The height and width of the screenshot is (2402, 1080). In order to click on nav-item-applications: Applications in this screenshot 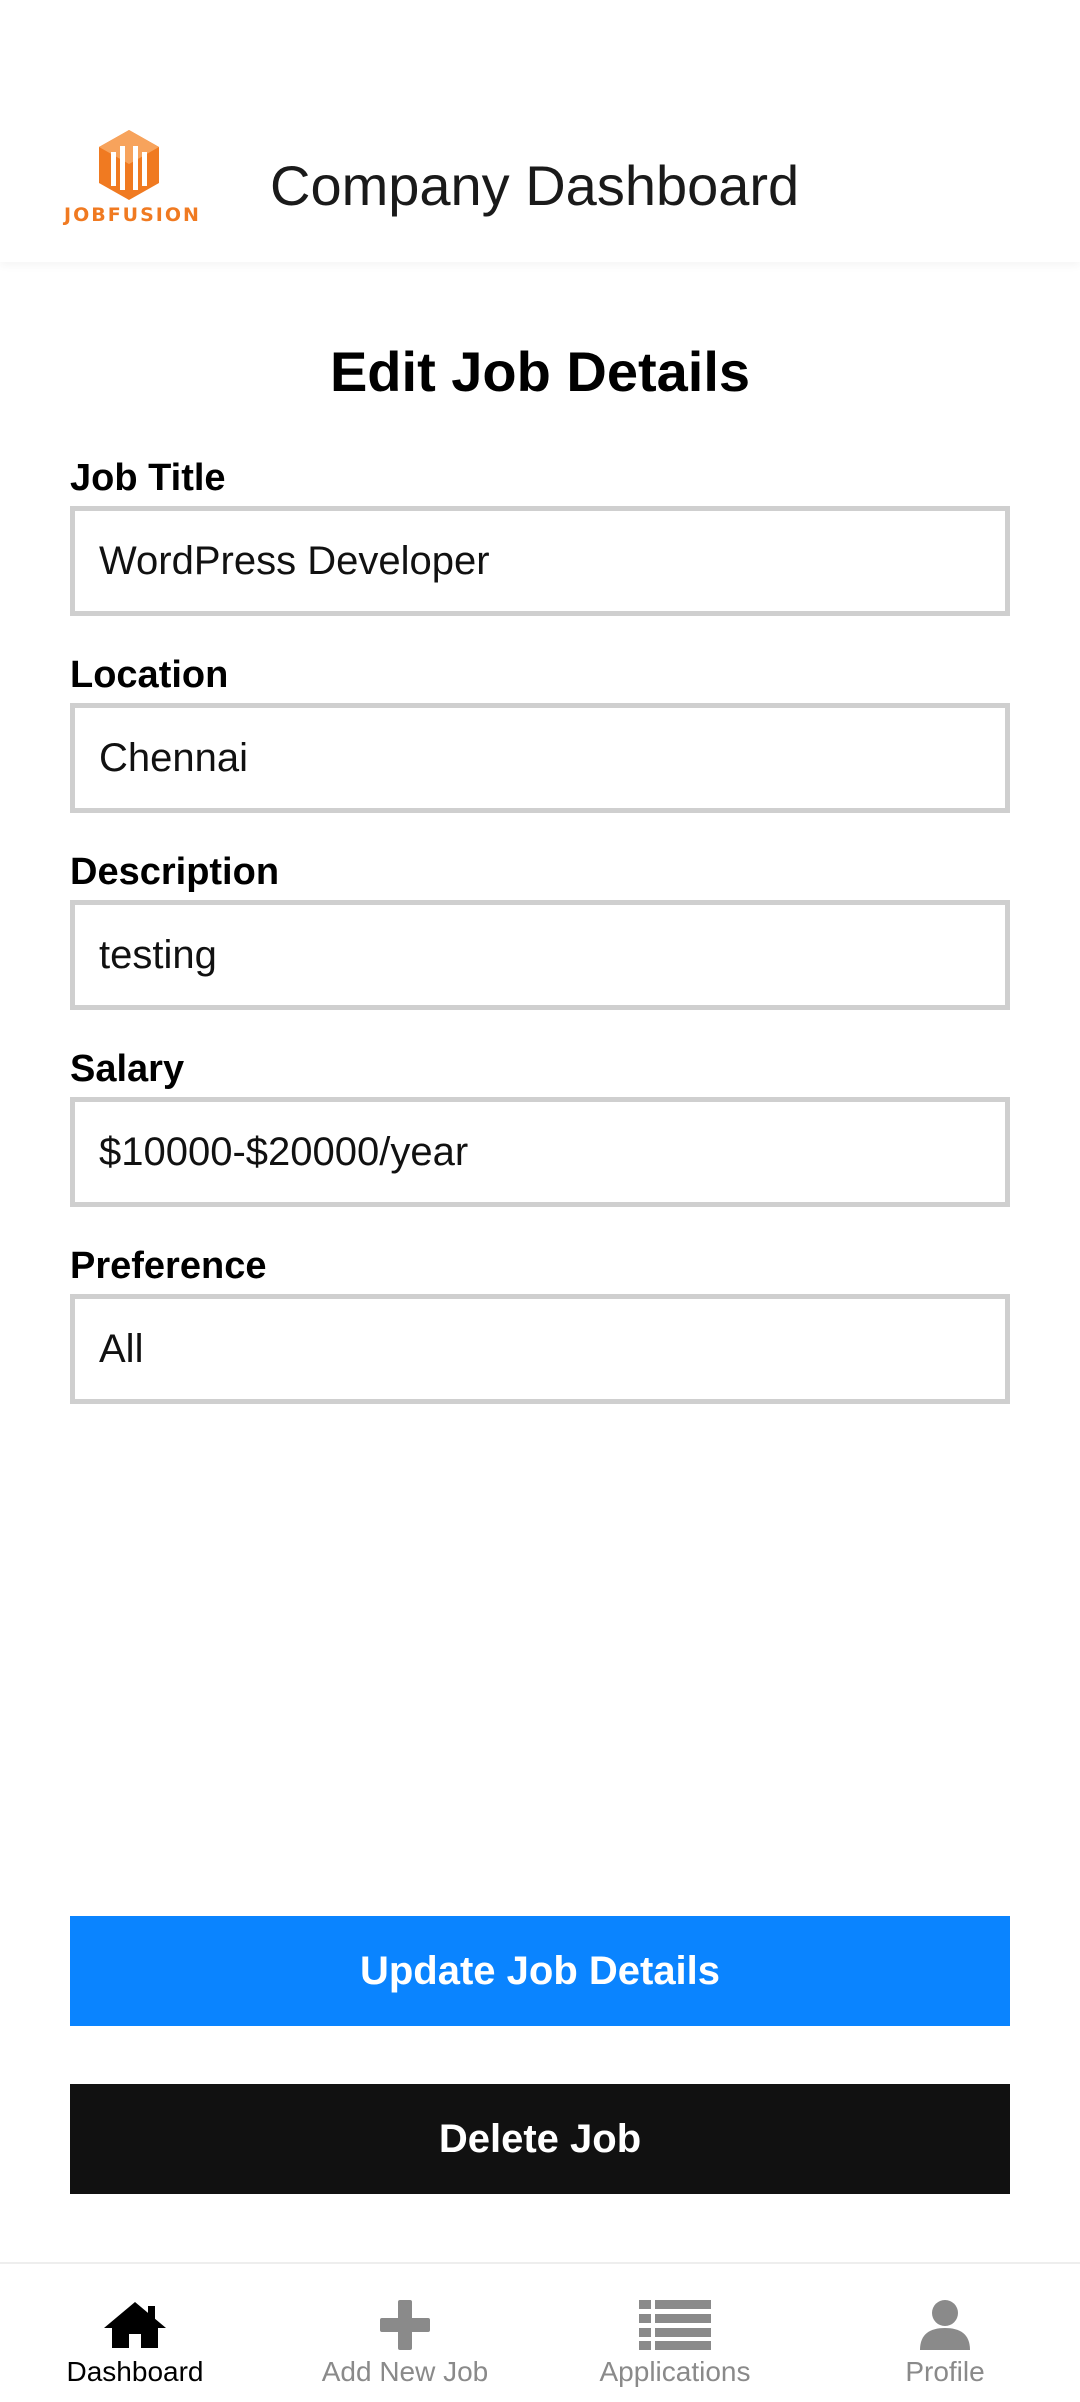, I will do `click(675, 2333)`.